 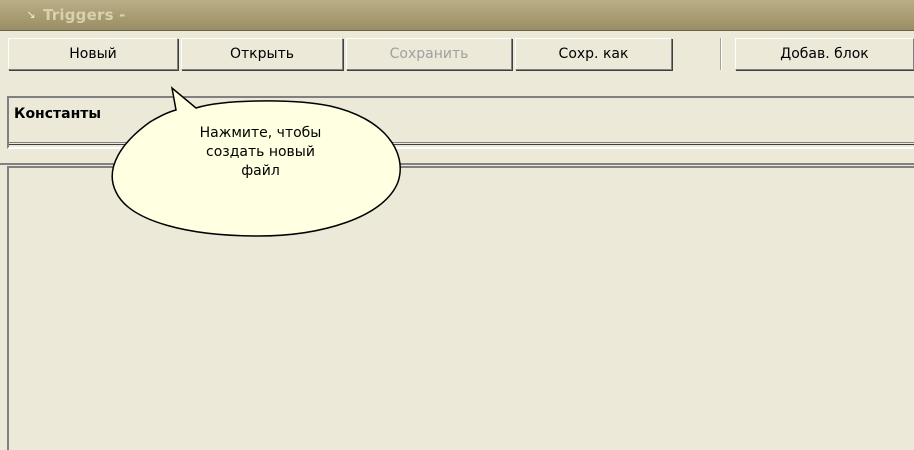 What do you see at coordinates (84, 15) in the screenshot?
I see `window-title: Triggers -` at bounding box center [84, 15].